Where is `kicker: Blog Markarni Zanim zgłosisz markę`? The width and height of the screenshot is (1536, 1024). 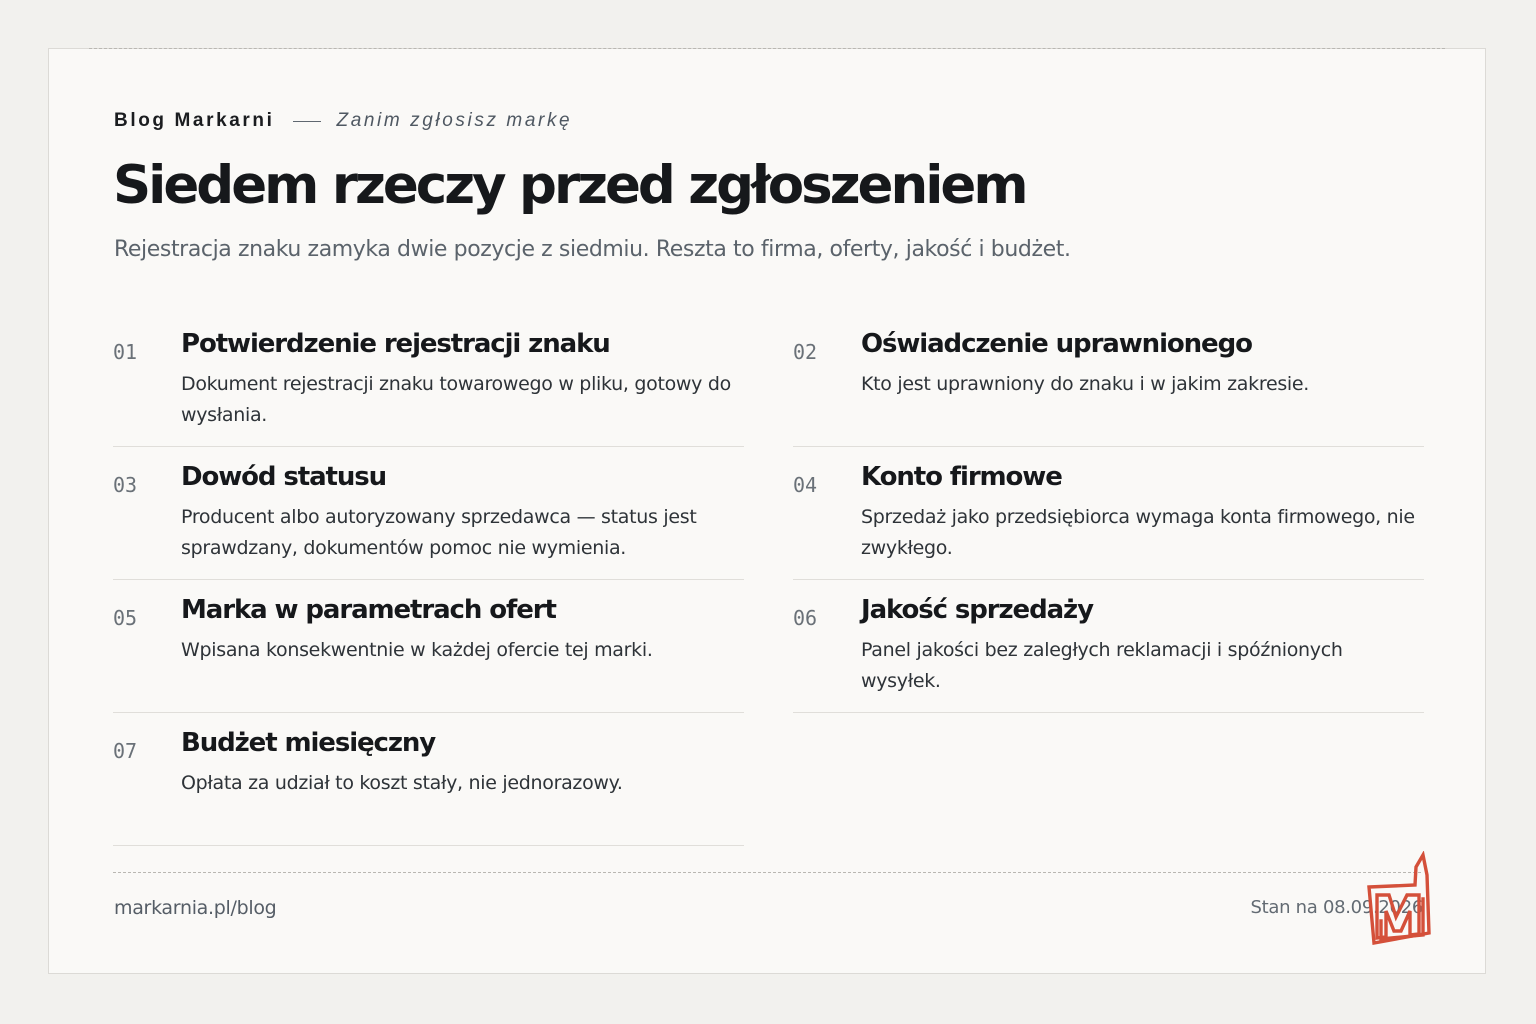
kicker: Blog Markarni Zanim zgłosisz markę is located at coordinates (343, 121).